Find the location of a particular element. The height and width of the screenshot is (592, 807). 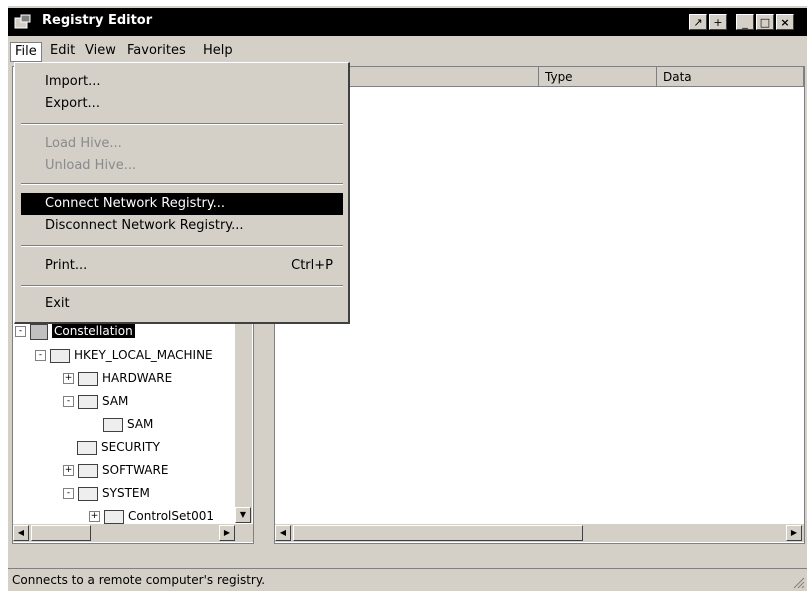

tree-node: - HKEY_LOCAL_MACHINE is located at coordinates (124, 355).